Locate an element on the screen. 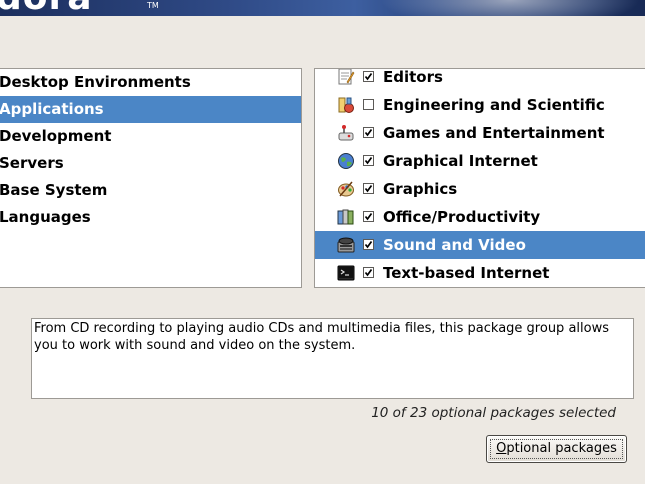  engineering-checkbox is located at coordinates (368, 104).